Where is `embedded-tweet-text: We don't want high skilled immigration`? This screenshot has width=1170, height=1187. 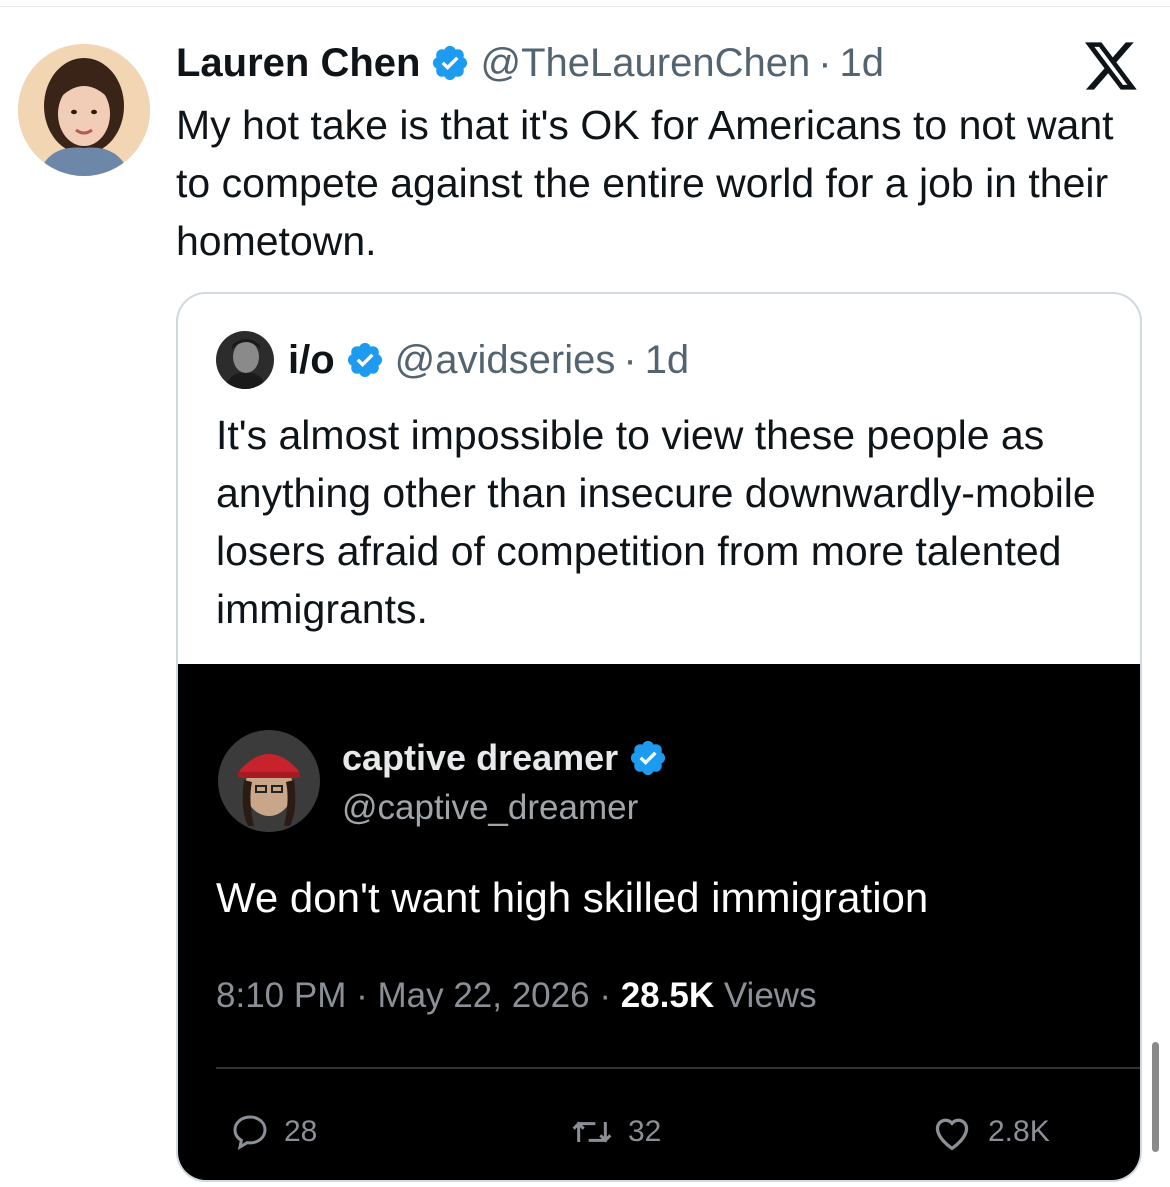
embedded-tweet-text: We don't want high skilled immigration is located at coordinates (572, 897).